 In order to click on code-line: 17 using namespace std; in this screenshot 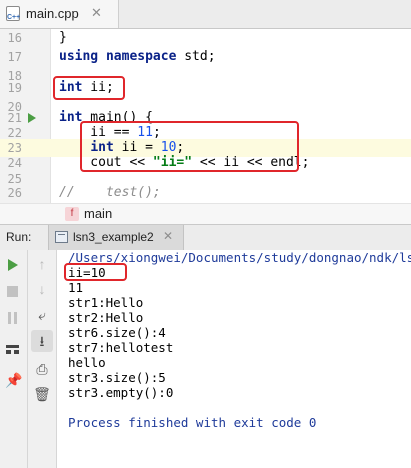, I will do `click(205, 57)`.